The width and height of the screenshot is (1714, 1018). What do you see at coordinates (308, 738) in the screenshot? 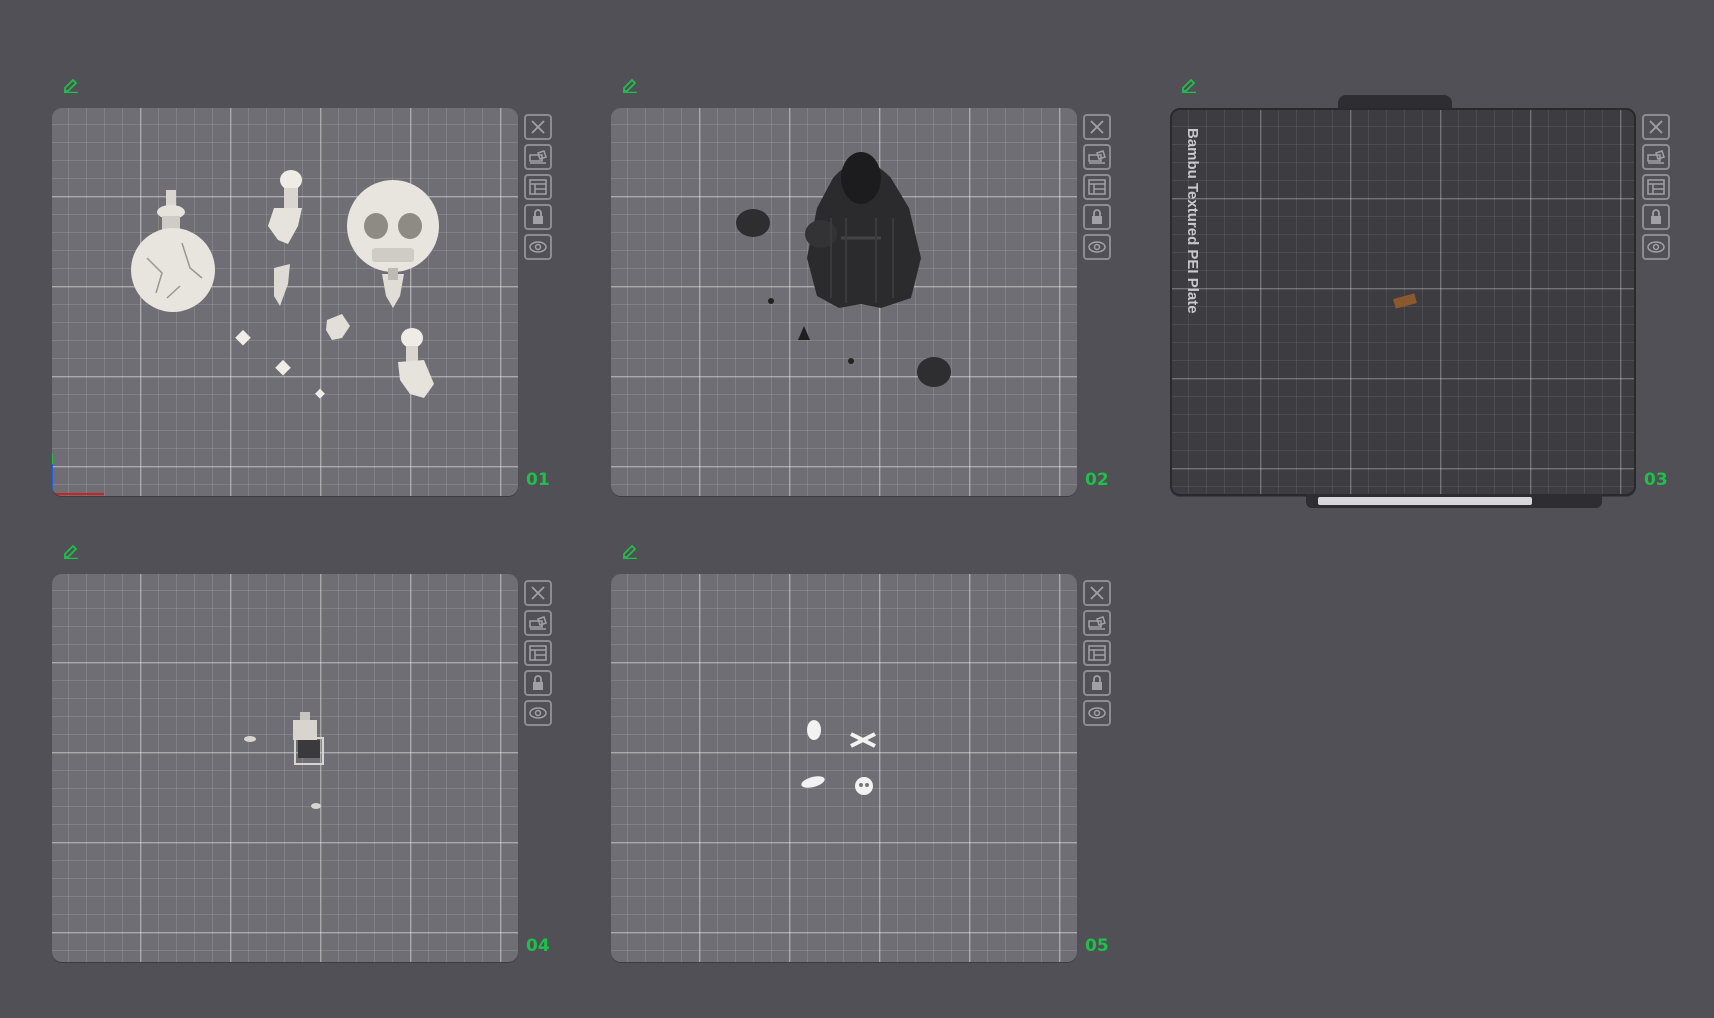
I see `model-box` at bounding box center [308, 738].